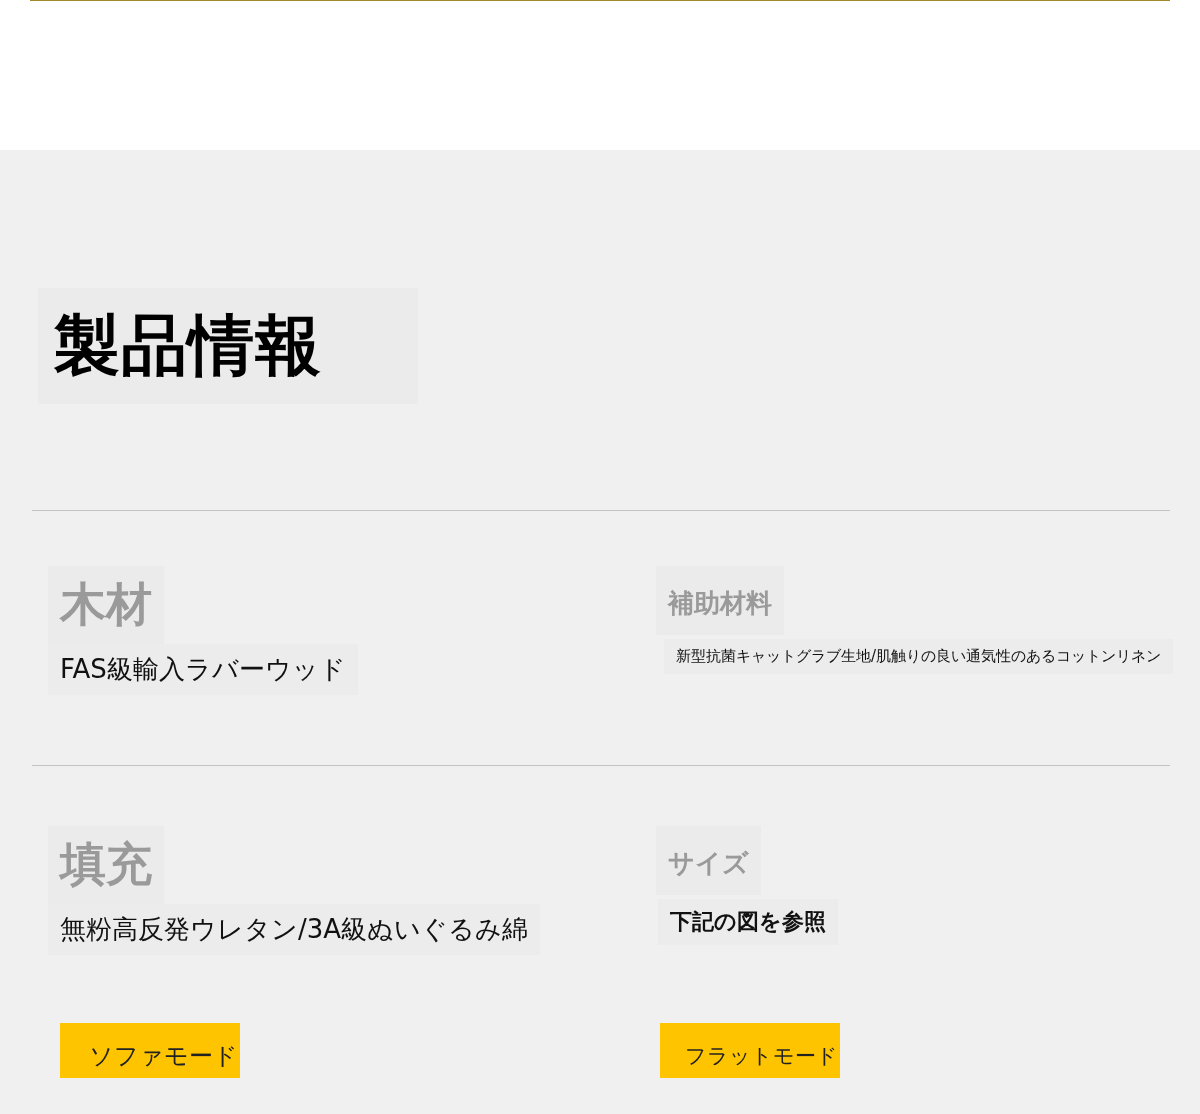  Describe the element at coordinates (150, 1050) in the screenshot. I see `mode-button: ソファモード` at that location.